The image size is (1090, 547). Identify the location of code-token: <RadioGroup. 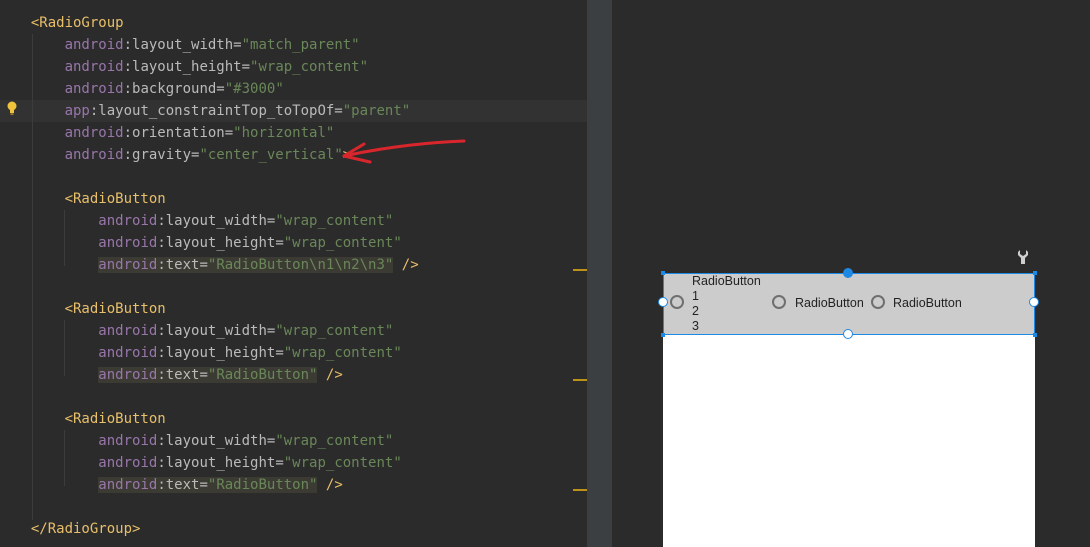
(77, 23).